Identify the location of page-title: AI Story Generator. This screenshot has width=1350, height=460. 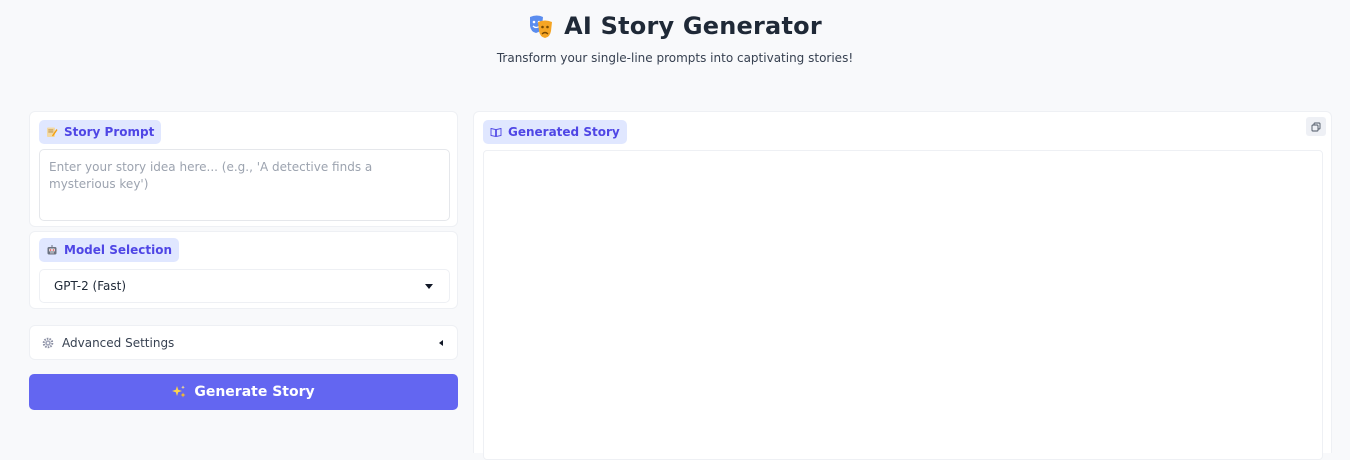
(693, 26).